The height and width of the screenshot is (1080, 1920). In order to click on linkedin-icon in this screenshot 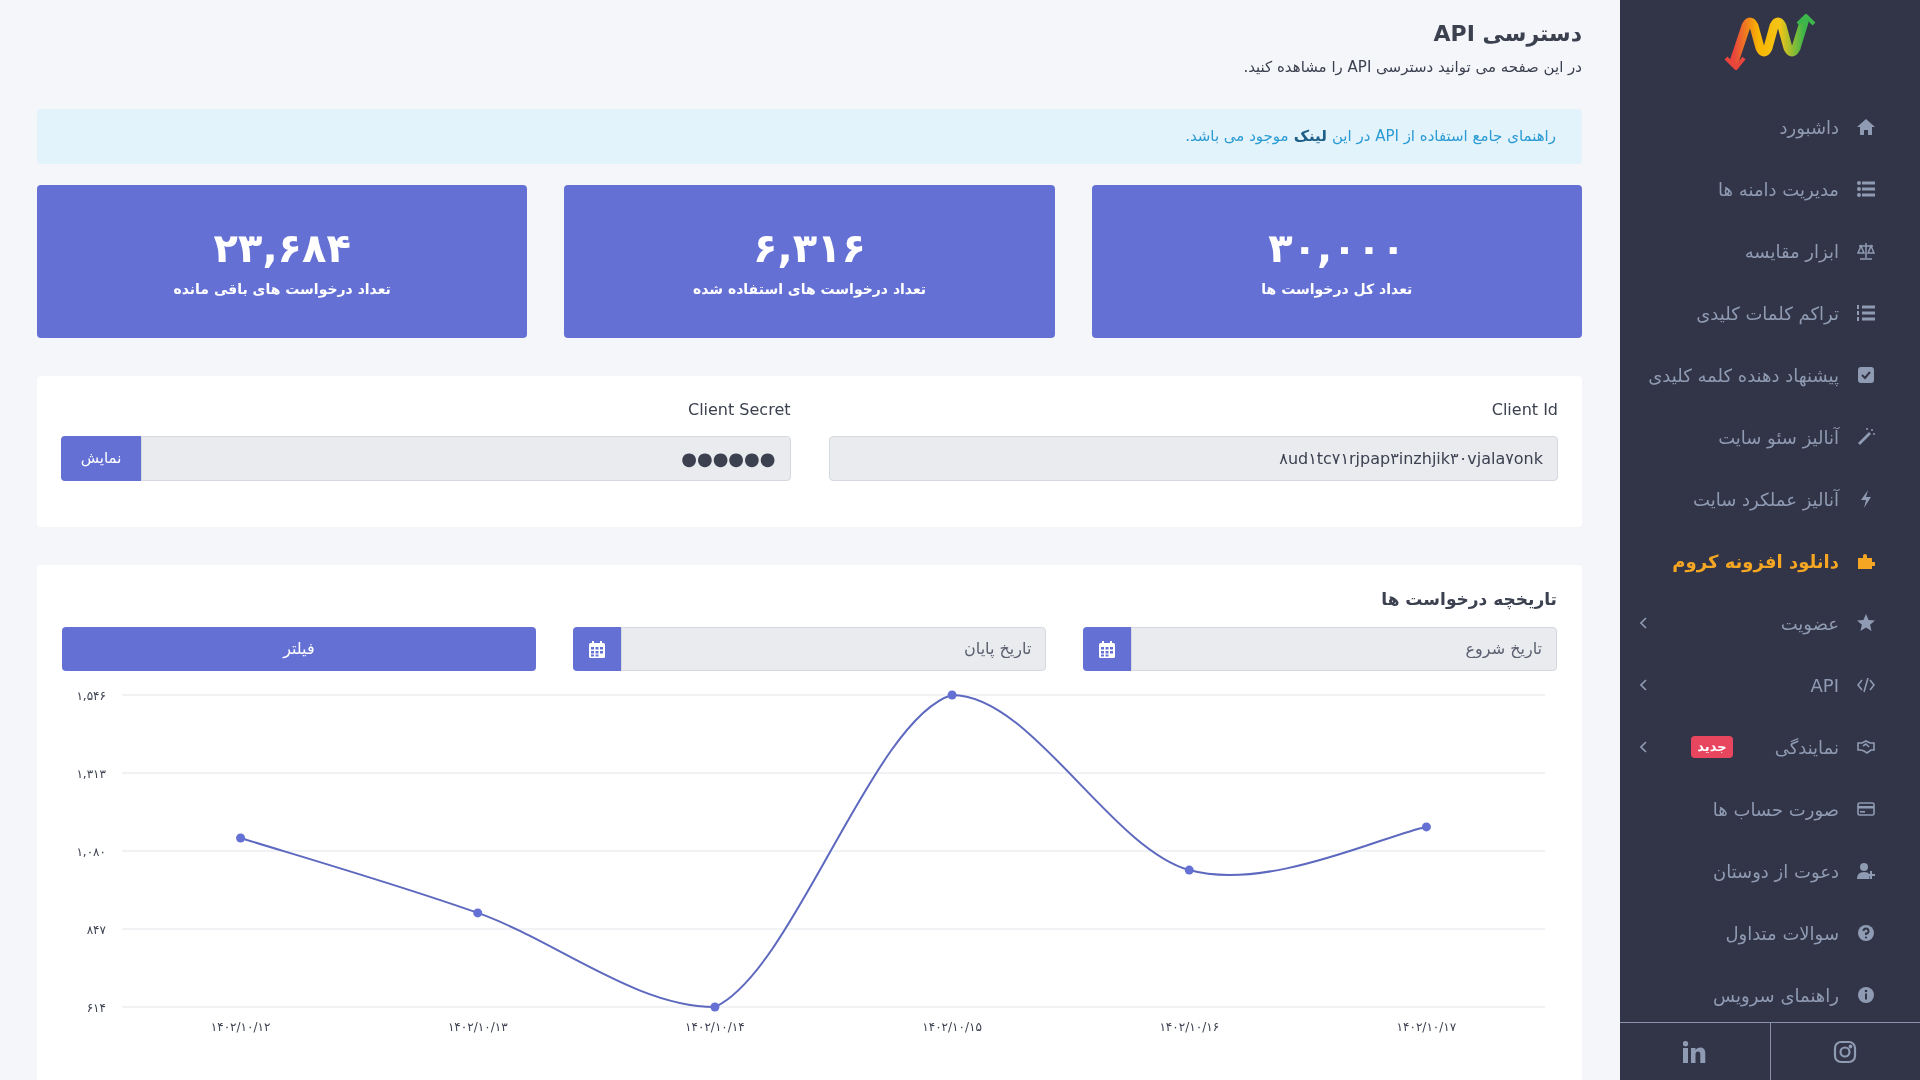, I will do `click(1694, 1051)`.